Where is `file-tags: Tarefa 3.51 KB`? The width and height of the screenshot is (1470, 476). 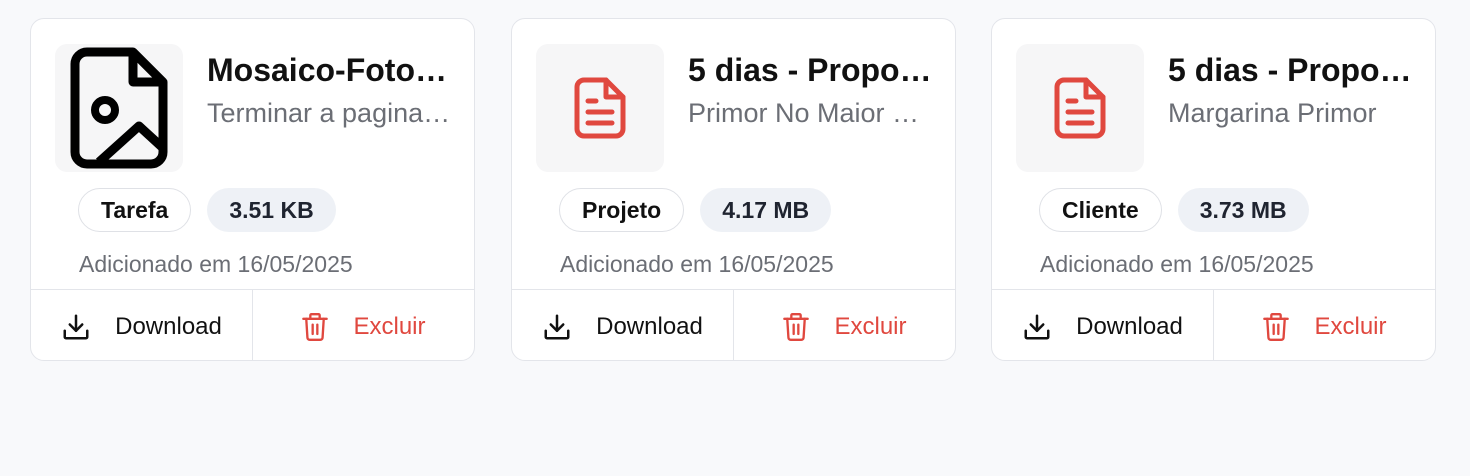 file-tags: Tarefa 3.51 KB is located at coordinates (207, 210).